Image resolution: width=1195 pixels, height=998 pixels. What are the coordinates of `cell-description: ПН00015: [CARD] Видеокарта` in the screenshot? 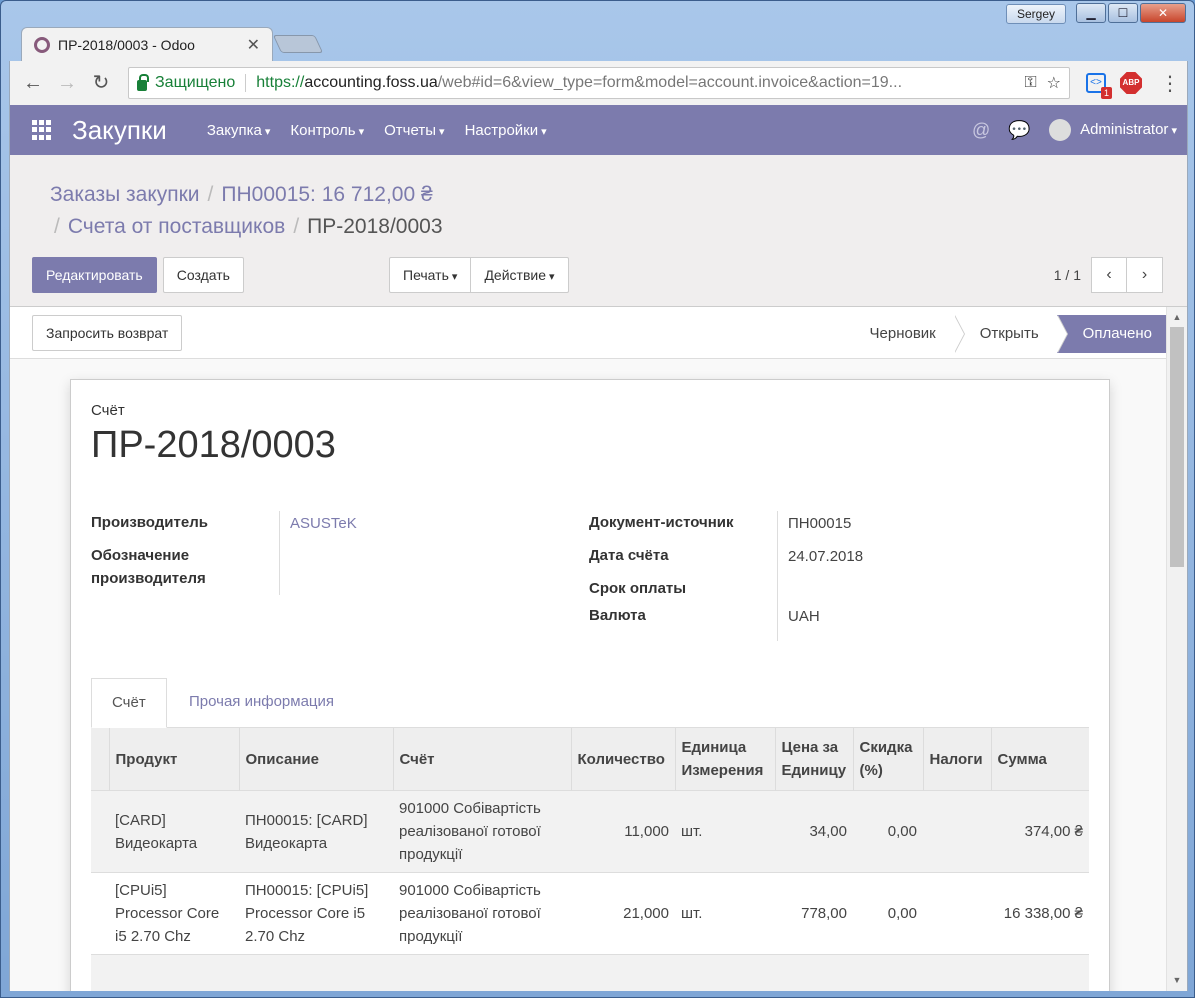 It's located at (316, 831).